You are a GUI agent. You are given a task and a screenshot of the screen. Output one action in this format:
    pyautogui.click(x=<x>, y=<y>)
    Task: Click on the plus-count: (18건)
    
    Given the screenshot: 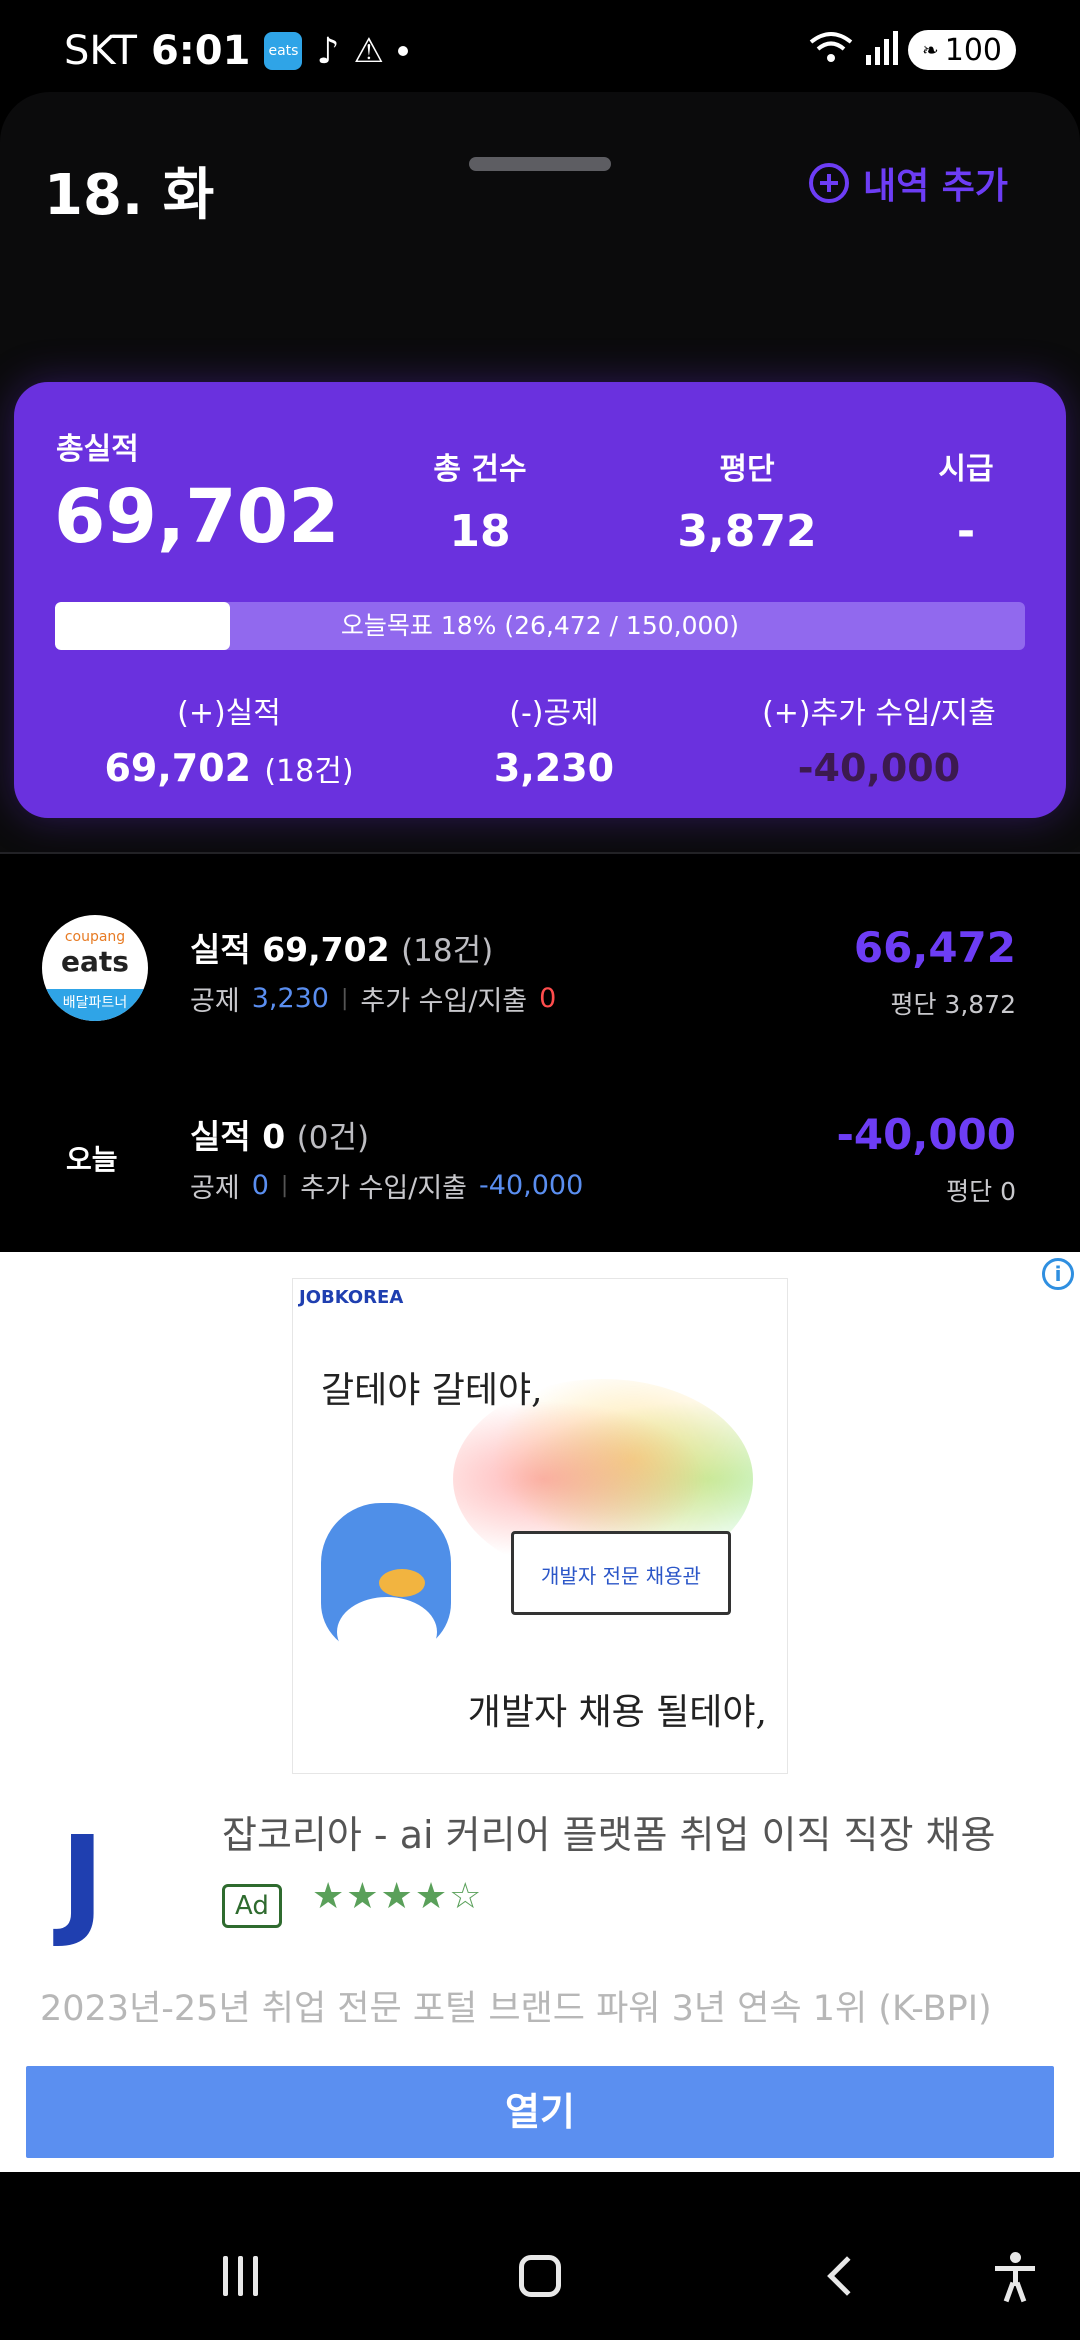 What is the action you would take?
    pyautogui.click(x=309, y=771)
    